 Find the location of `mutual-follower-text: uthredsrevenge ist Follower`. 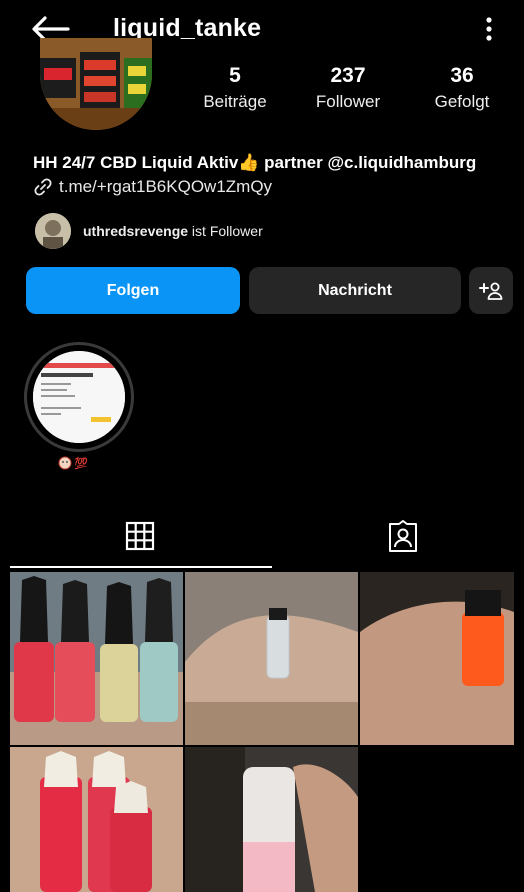

mutual-follower-text: uthredsrevenge ist Follower is located at coordinates (173, 231).